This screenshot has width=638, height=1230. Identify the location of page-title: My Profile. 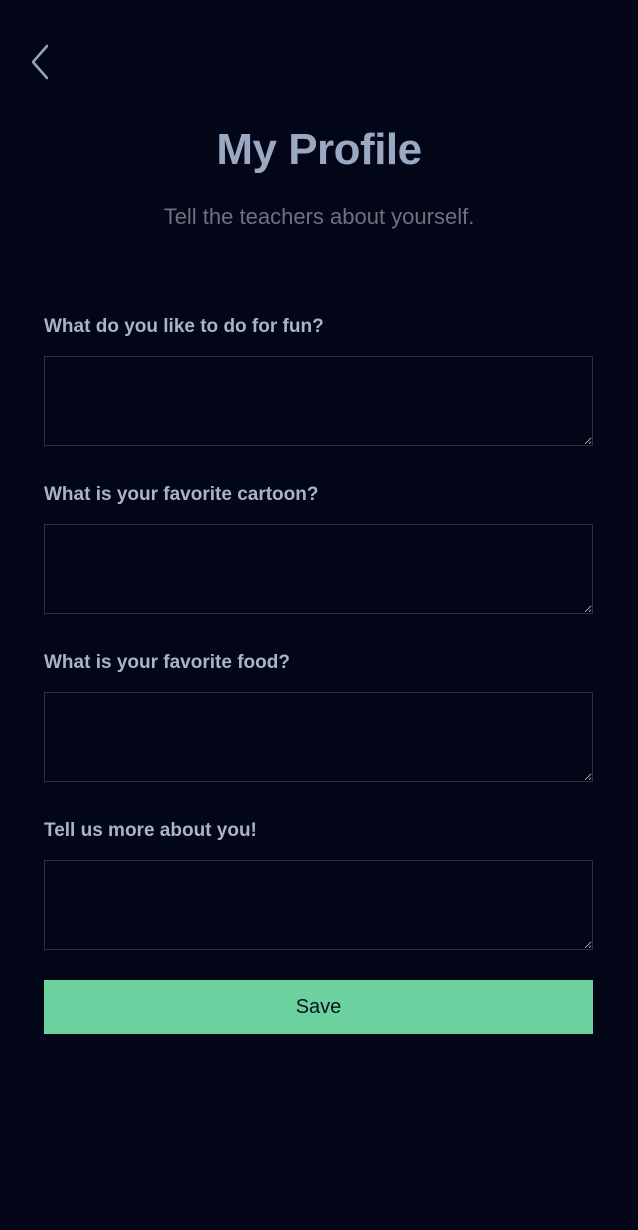
(319, 149).